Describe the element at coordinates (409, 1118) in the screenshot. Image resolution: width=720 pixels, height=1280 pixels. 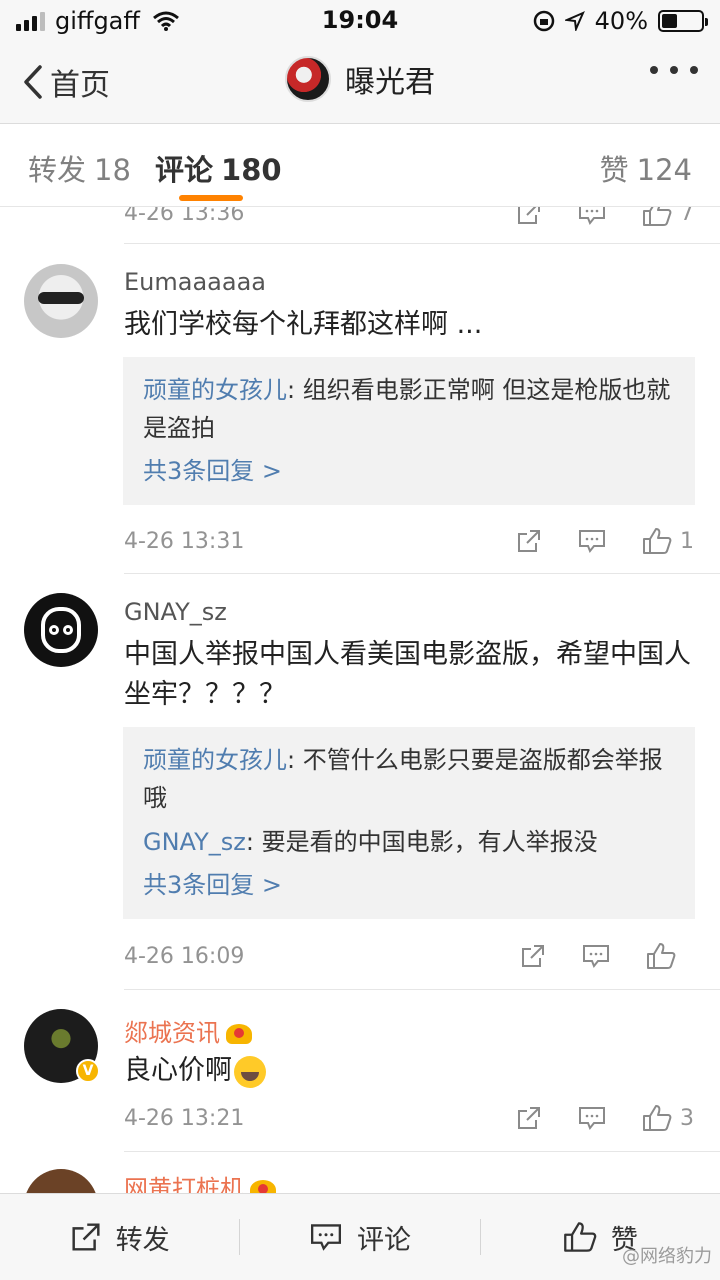
I see `comment-meta: 4-26 13:21 3` at that location.